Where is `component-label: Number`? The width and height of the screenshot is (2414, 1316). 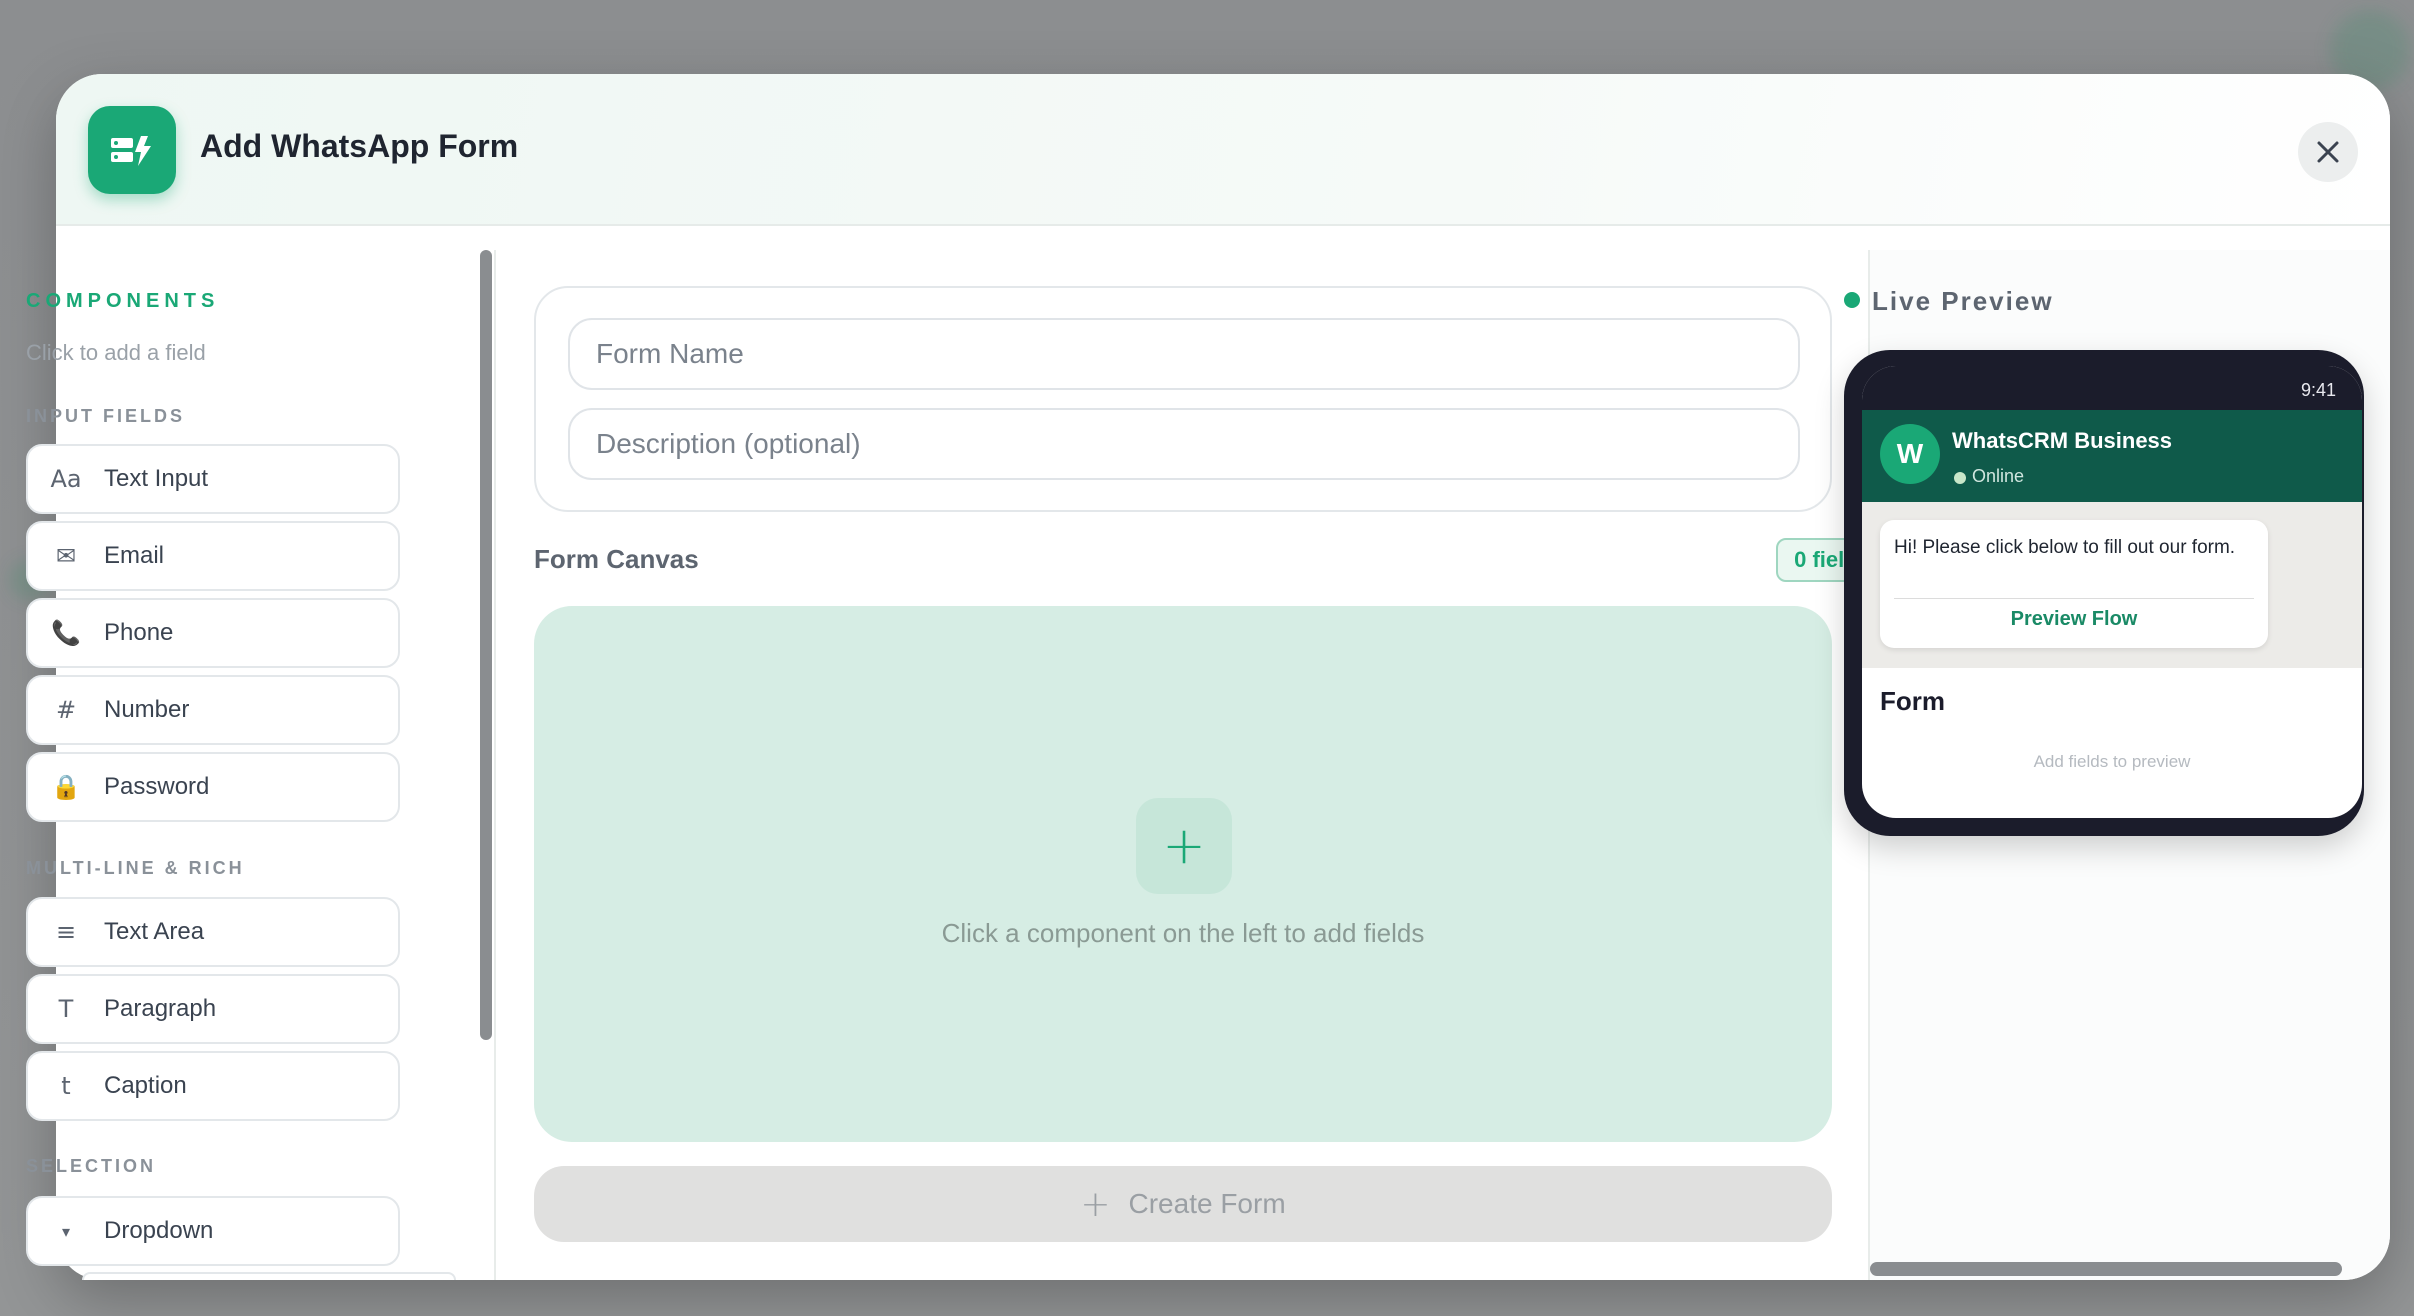
component-label: Number is located at coordinates (147, 709).